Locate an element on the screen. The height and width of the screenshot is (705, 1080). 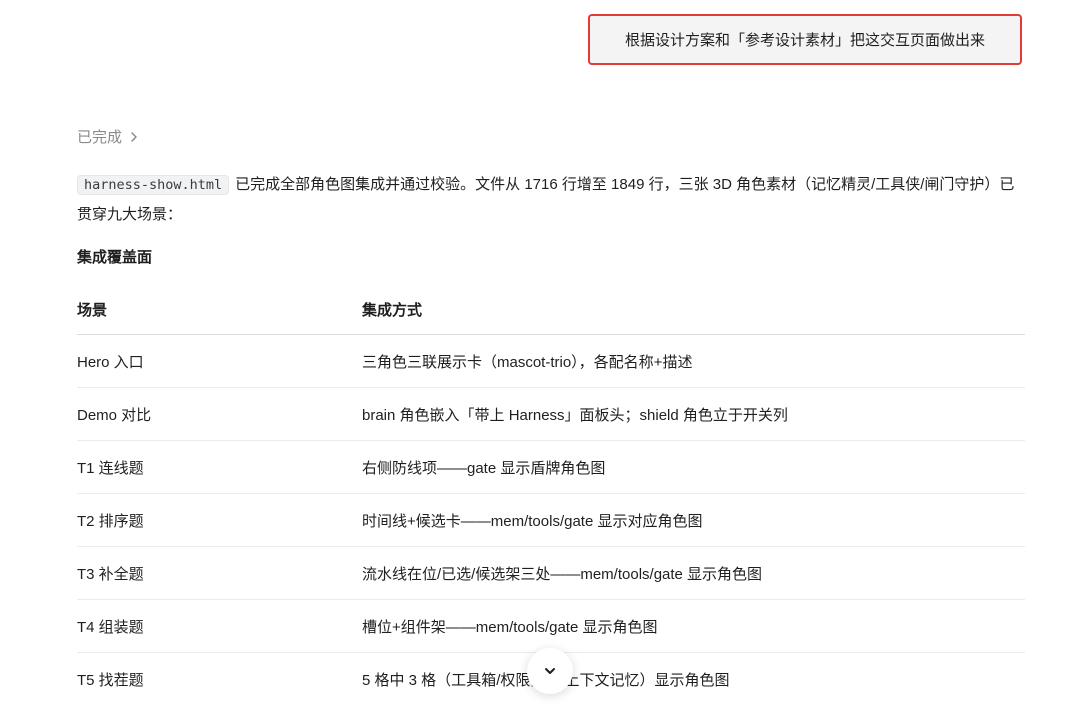
status-toggle: 已完成 is located at coordinates (108, 136).